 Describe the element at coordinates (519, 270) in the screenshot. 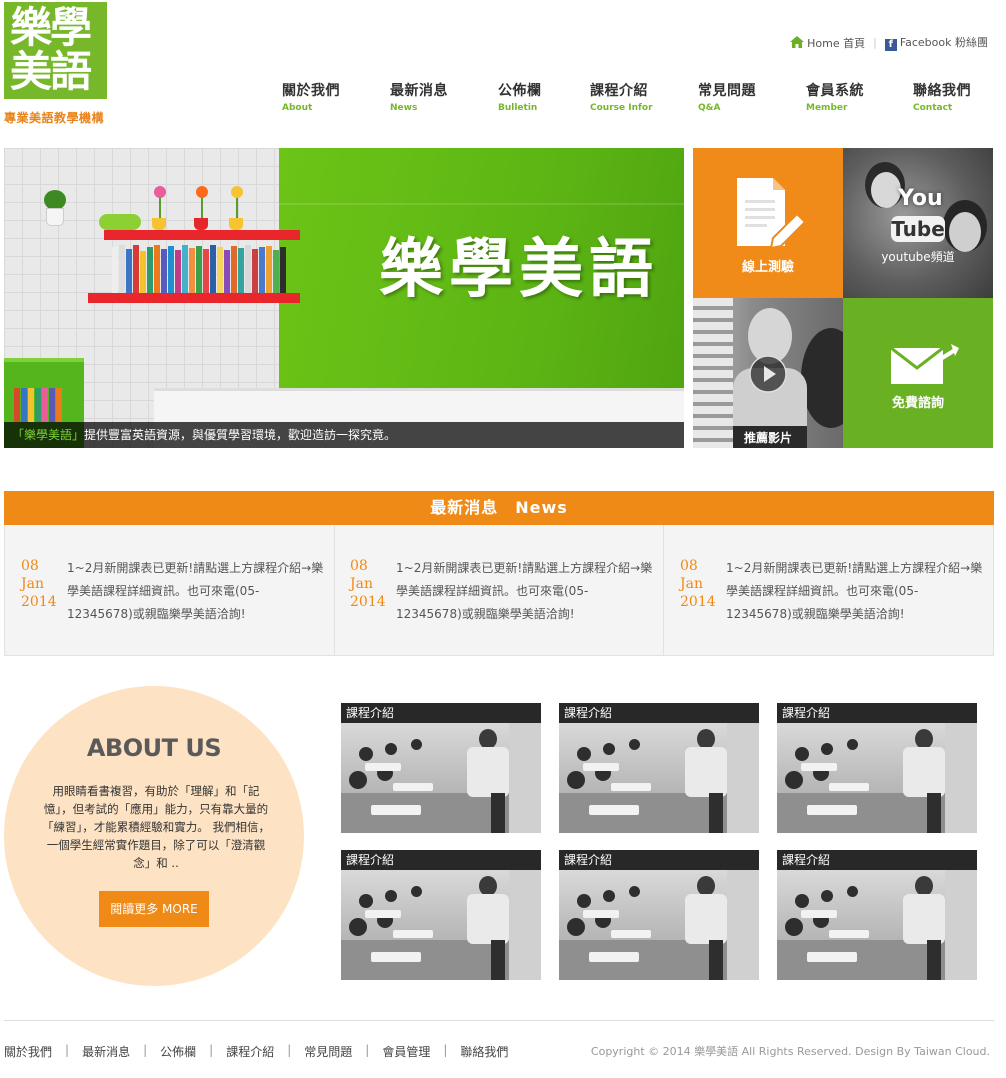

I see `hero-brand-sign: 樂學美語` at that location.